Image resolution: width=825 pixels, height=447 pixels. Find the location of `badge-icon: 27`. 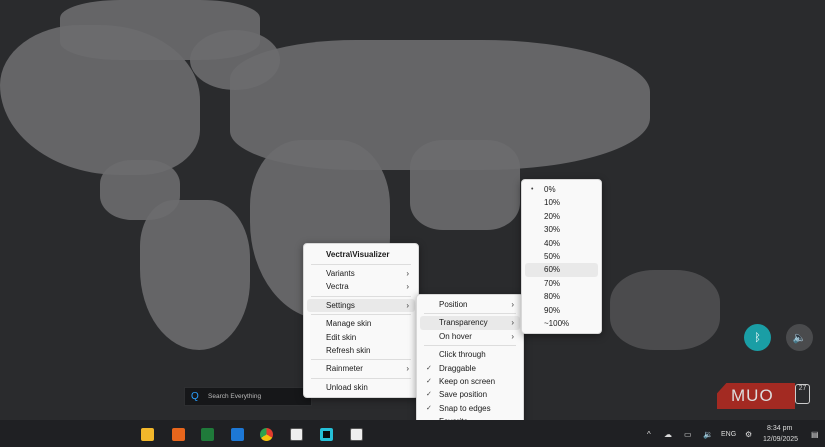

badge-icon: 27 is located at coordinates (802, 394).